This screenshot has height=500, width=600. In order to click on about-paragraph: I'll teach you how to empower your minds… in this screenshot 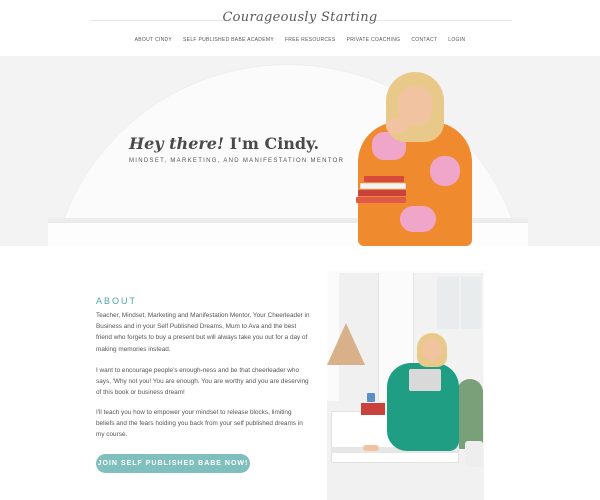, I will do `click(199, 424)`.